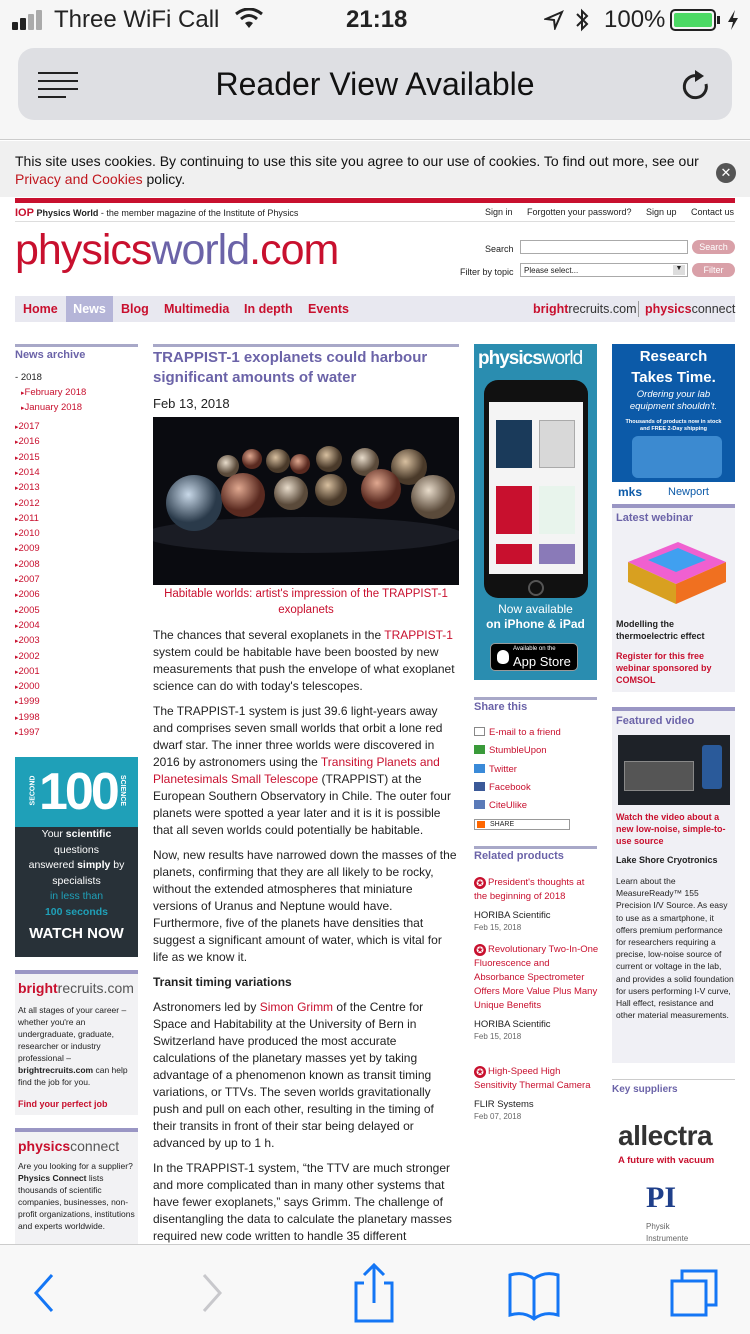  Describe the element at coordinates (522, 824) in the screenshot. I see `addthis-share-button: SHARE` at that location.